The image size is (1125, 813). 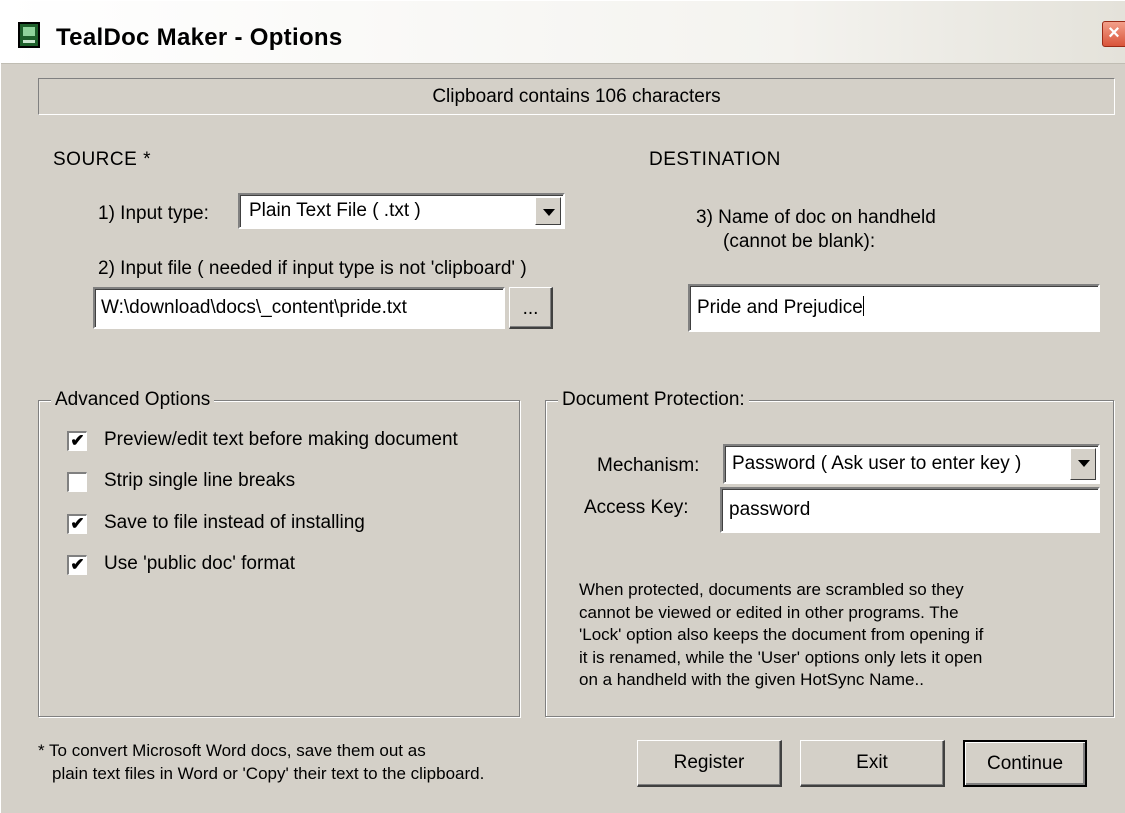 I want to click on close-icon: ×, so click(x=1113, y=34).